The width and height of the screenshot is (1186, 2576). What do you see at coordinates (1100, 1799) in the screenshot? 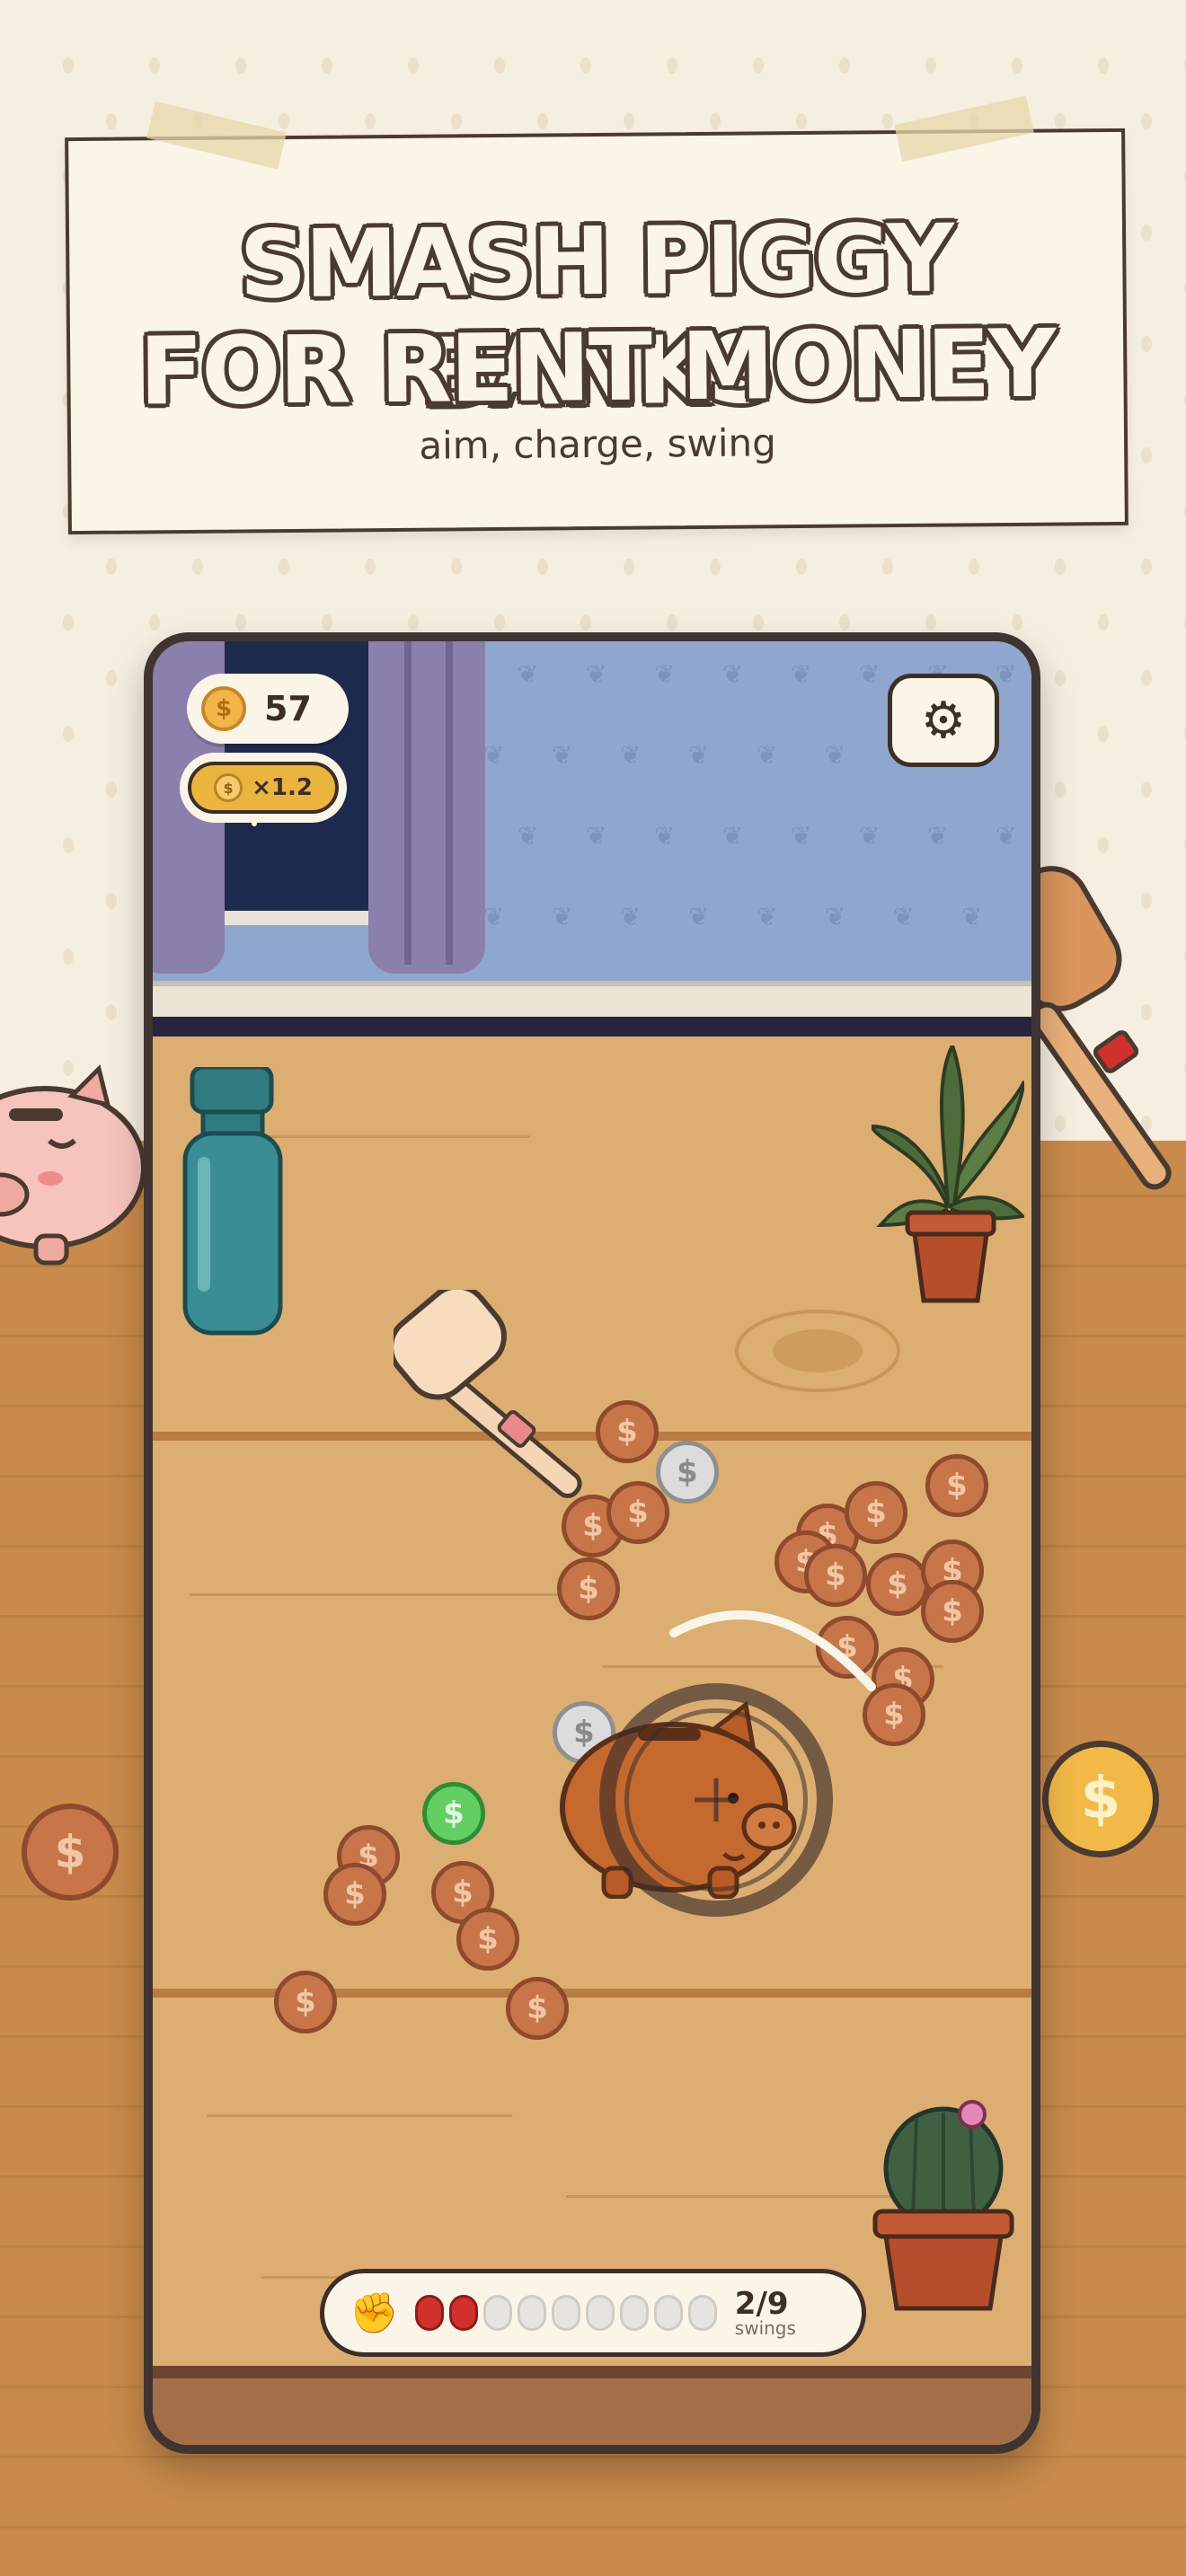
I see `coin-decoration-right: $` at bounding box center [1100, 1799].